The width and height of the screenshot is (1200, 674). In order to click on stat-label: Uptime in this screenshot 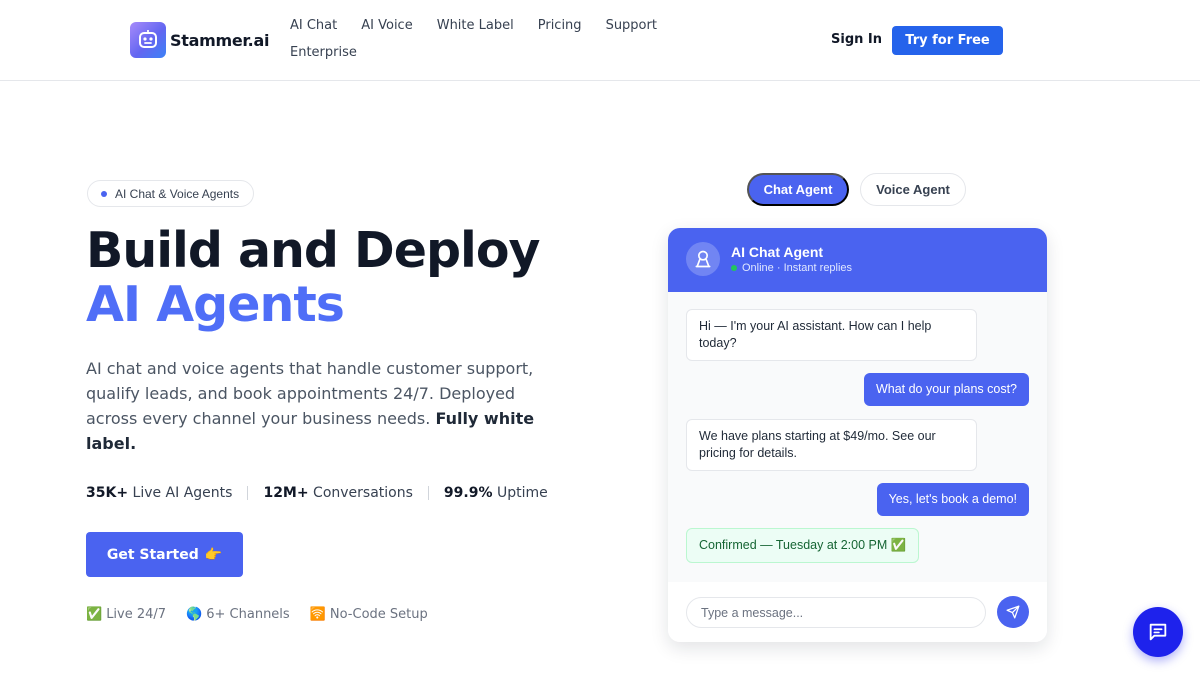, I will do `click(520, 493)`.